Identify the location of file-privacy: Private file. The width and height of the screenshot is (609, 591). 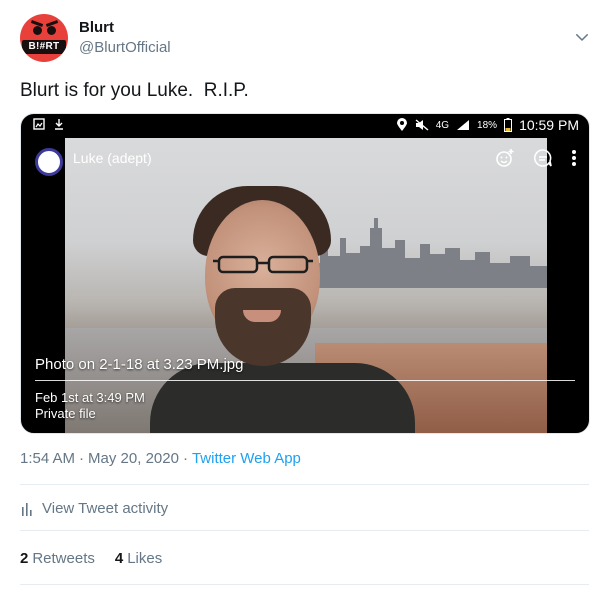
(65, 413).